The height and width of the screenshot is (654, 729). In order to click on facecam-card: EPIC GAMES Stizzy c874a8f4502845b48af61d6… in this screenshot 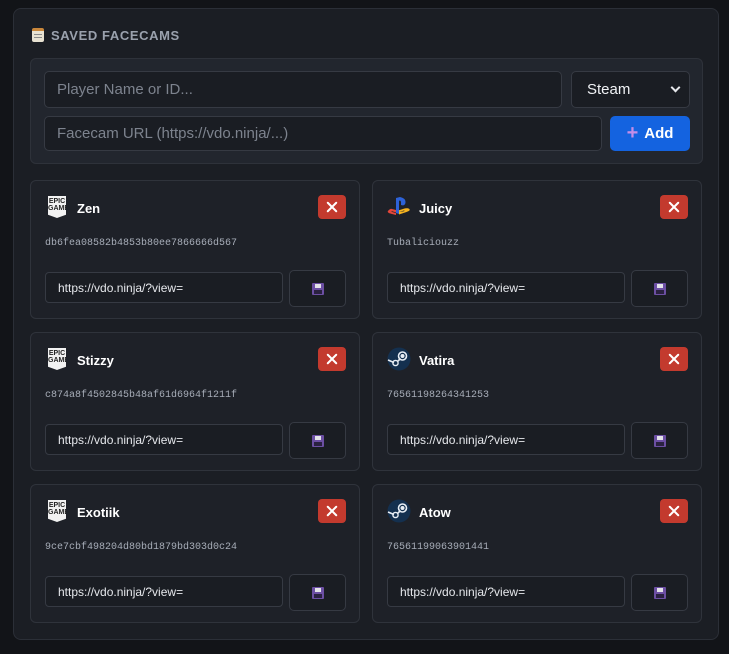, I will do `click(195, 401)`.